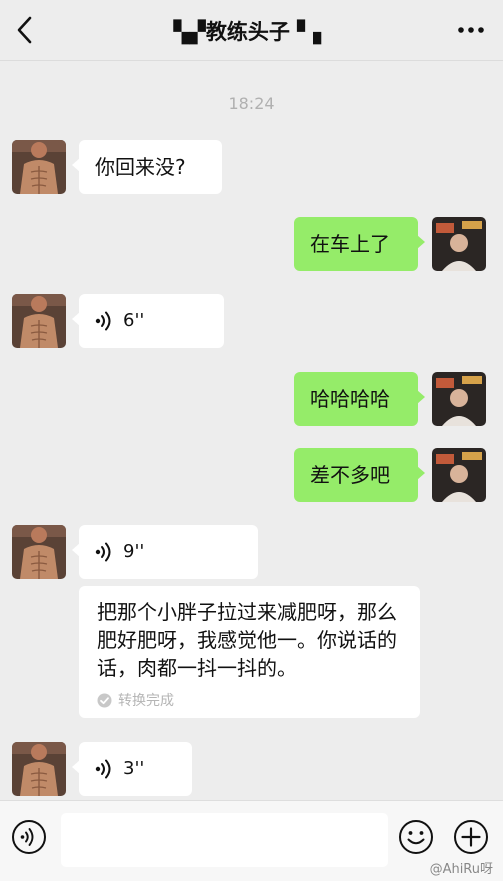  What do you see at coordinates (165, 552) in the screenshot?
I see `incoming-voice-message: 9''` at bounding box center [165, 552].